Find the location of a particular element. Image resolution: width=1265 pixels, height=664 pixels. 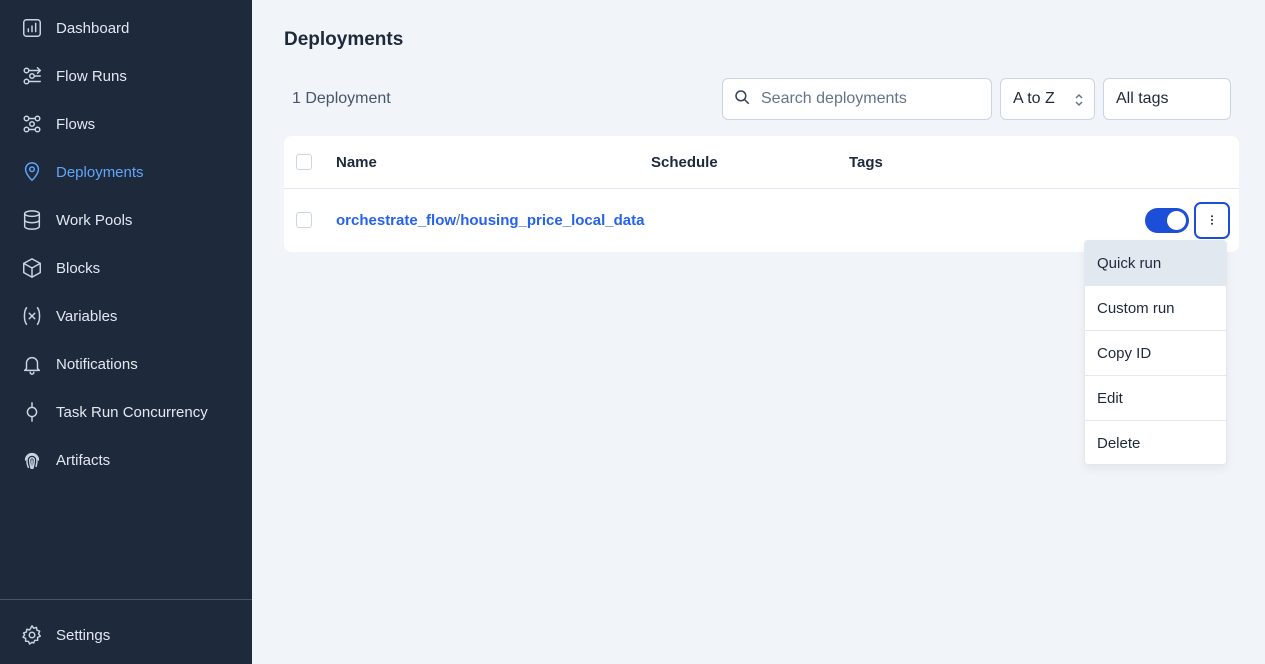

map-pin-icon is located at coordinates (32, 172).